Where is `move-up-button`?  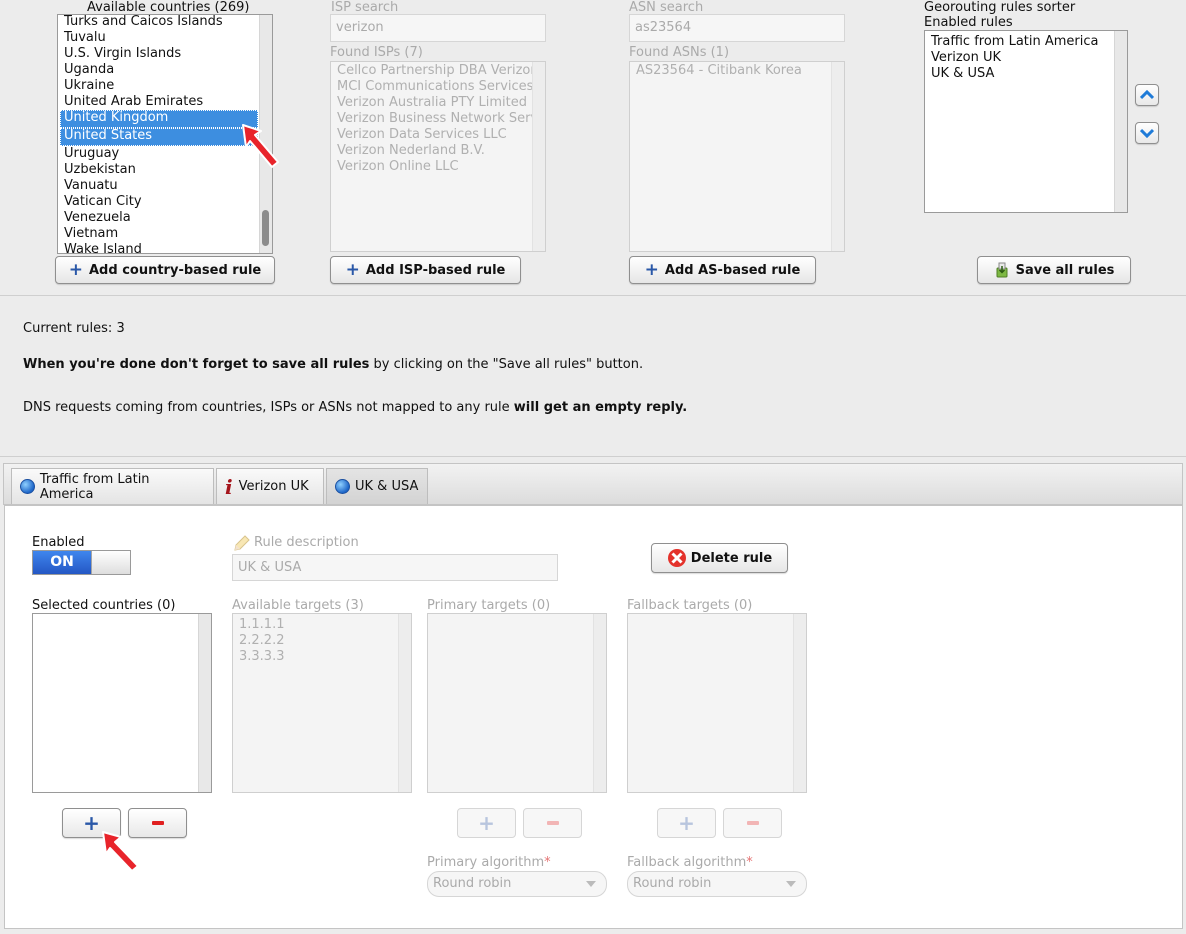
move-up-button is located at coordinates (1147, 95).